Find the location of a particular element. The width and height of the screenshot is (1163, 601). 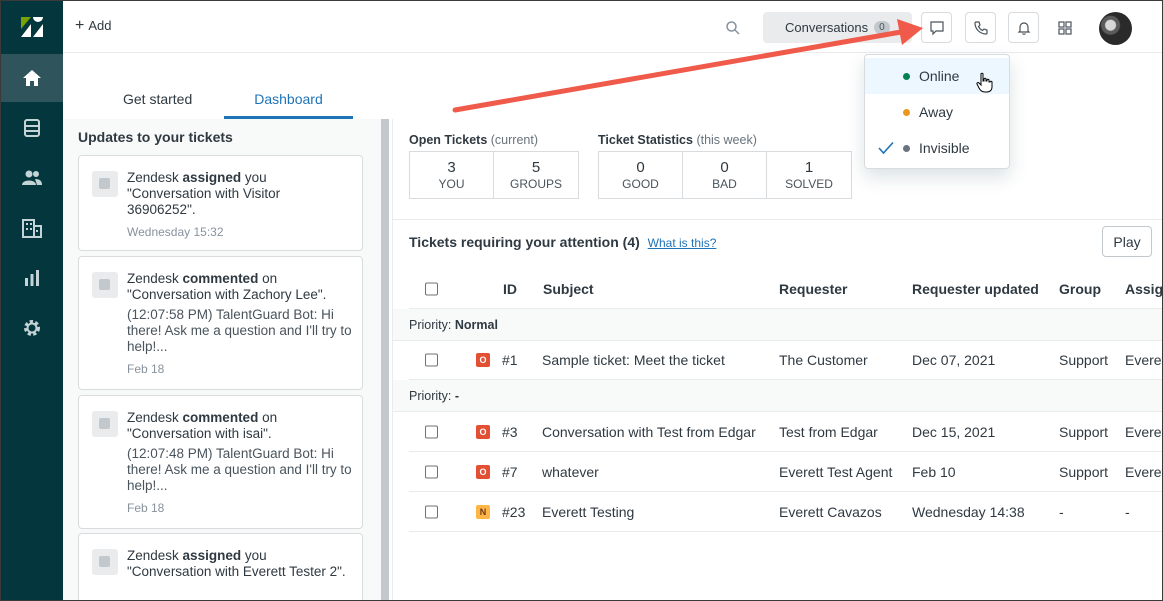

updates-title: Updates to your tickets is located at coordinates (155, 137).